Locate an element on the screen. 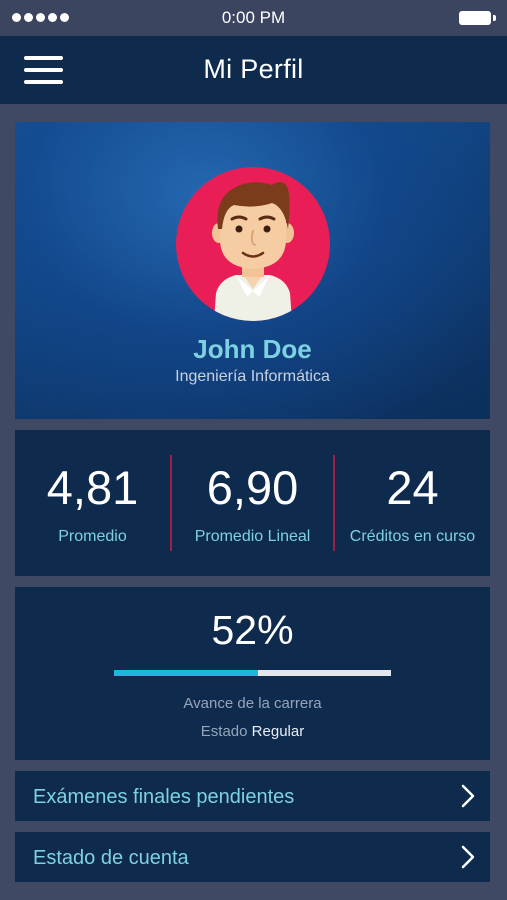 This screenshot has height=900, width=507. progress-bar is located at coordinates (252, 673).